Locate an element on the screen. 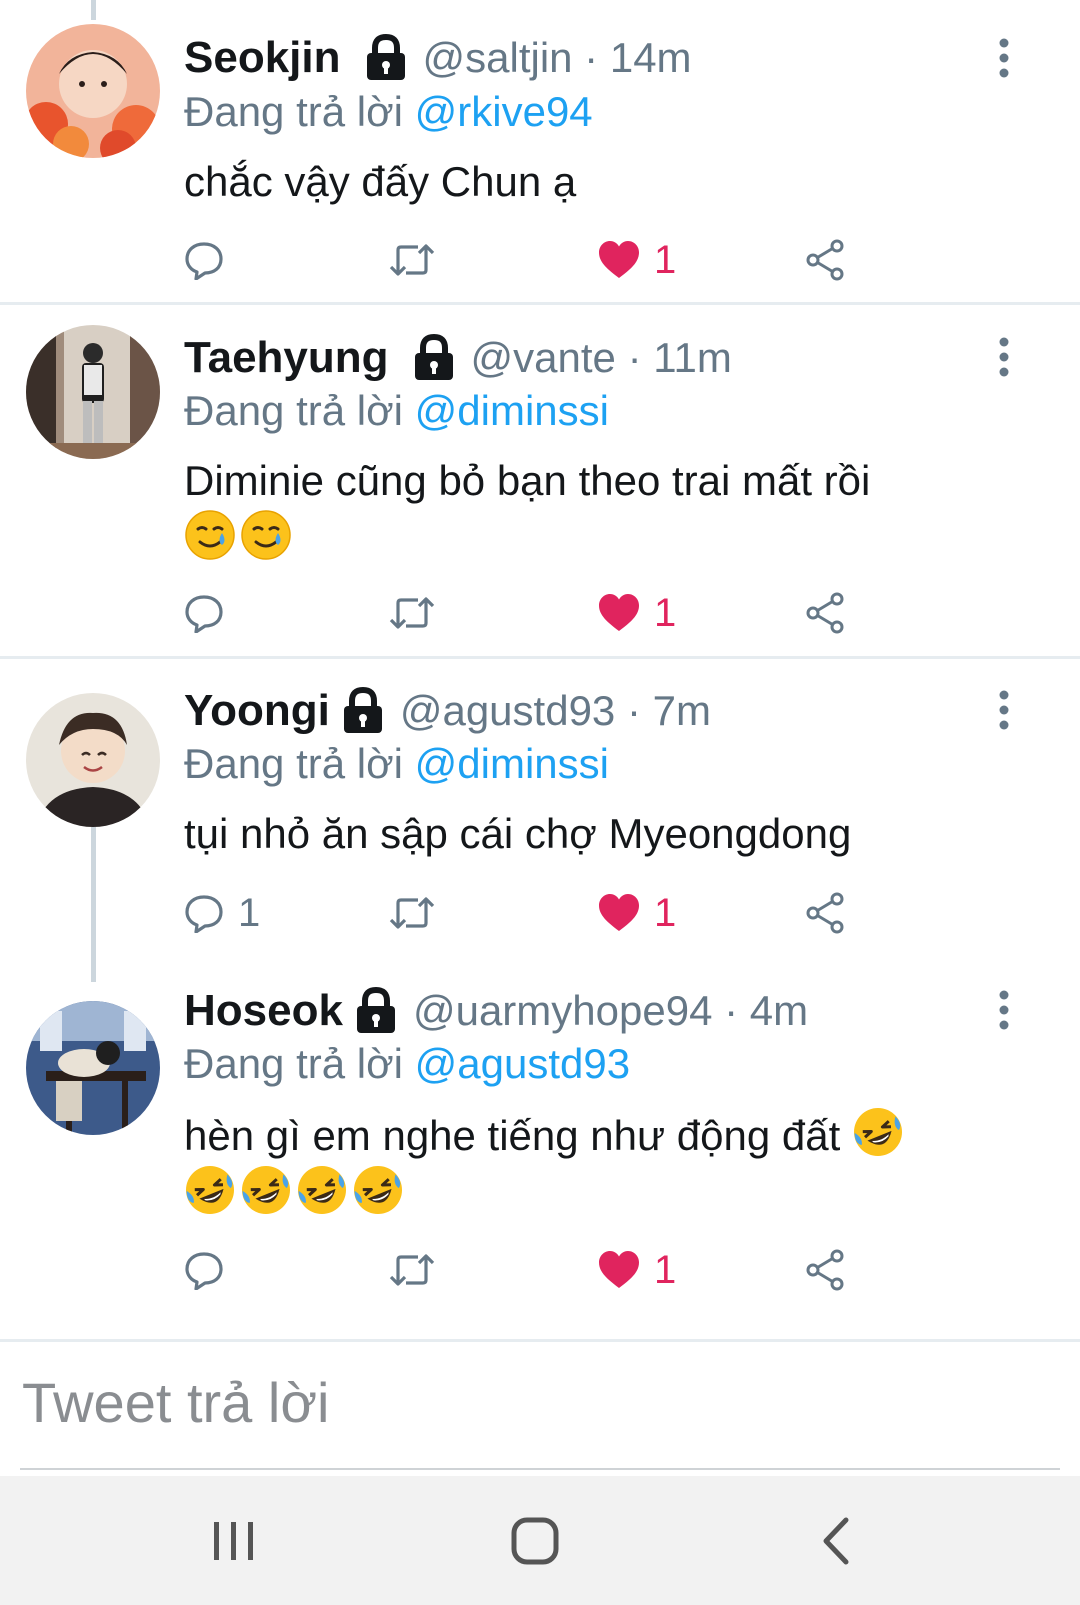 The image size is (1080, 1605). replying-to: Đang trả lời @rkive94 is located at coordinates (388, 112).